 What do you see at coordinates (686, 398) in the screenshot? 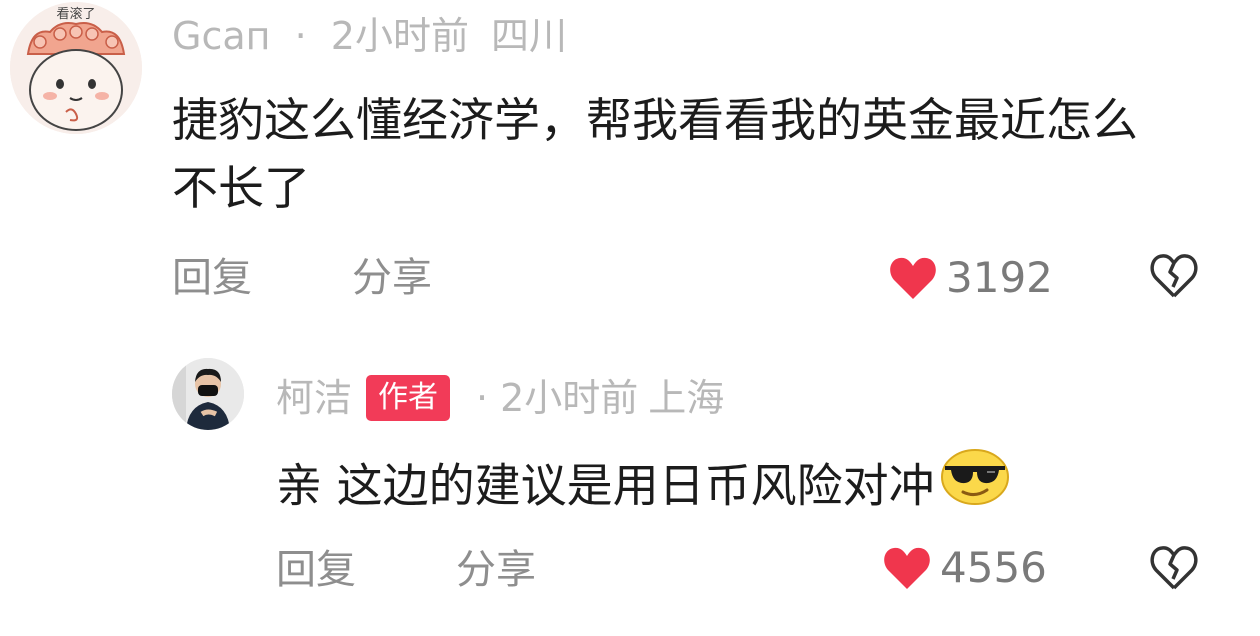
I see `location: 上海` at bounding box center [686, 398].